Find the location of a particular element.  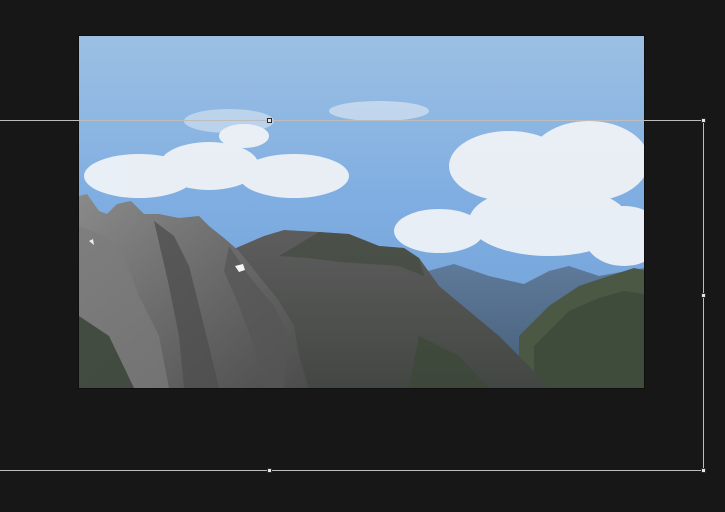

transform-handle-bottom-right is located at coordinates (703, 470).